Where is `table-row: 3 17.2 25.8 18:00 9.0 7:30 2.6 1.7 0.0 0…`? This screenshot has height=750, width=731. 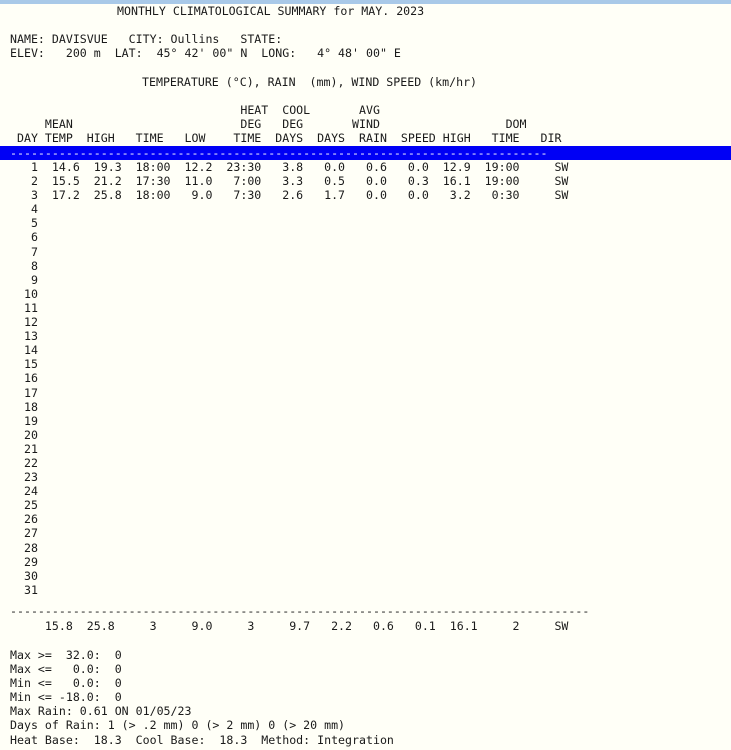 table-row: 3 17.2 25.8 18:00 9.0 7:30 2.6 1.7 0.0 0… is located at coordinates (284, 195).